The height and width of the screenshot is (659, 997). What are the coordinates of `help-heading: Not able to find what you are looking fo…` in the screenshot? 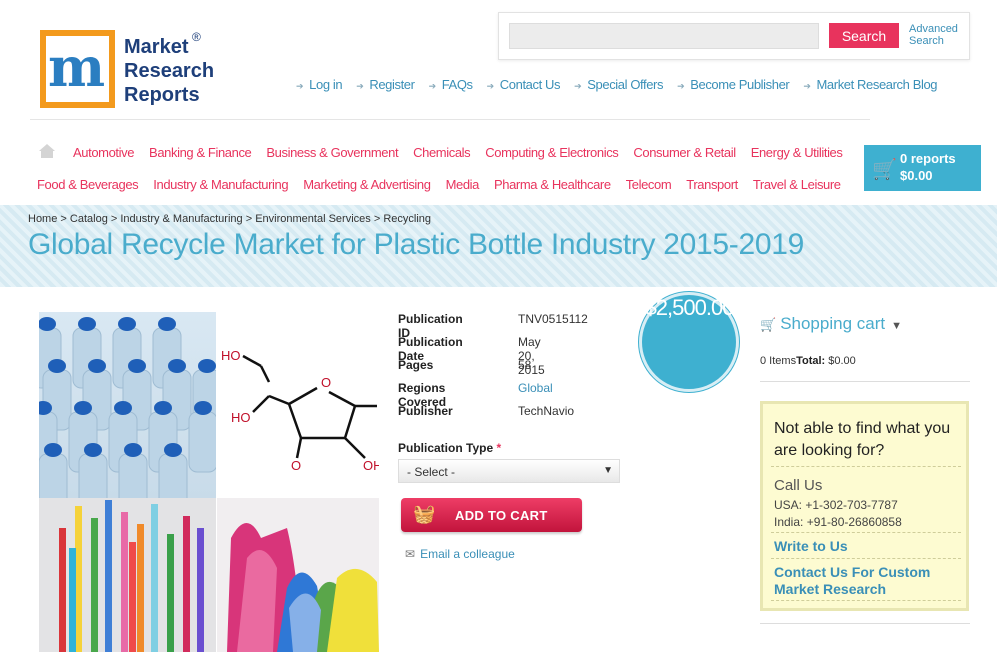 It's located at (862, 439).